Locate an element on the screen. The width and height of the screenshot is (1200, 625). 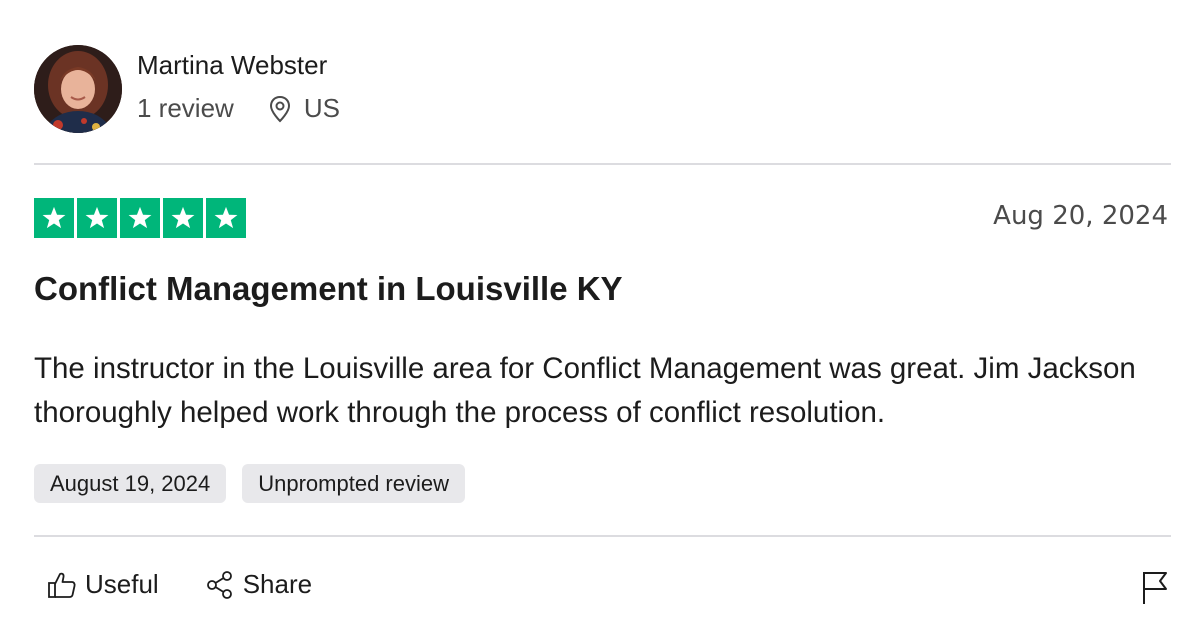
avatar-photo is located at coordinates (78, 89).